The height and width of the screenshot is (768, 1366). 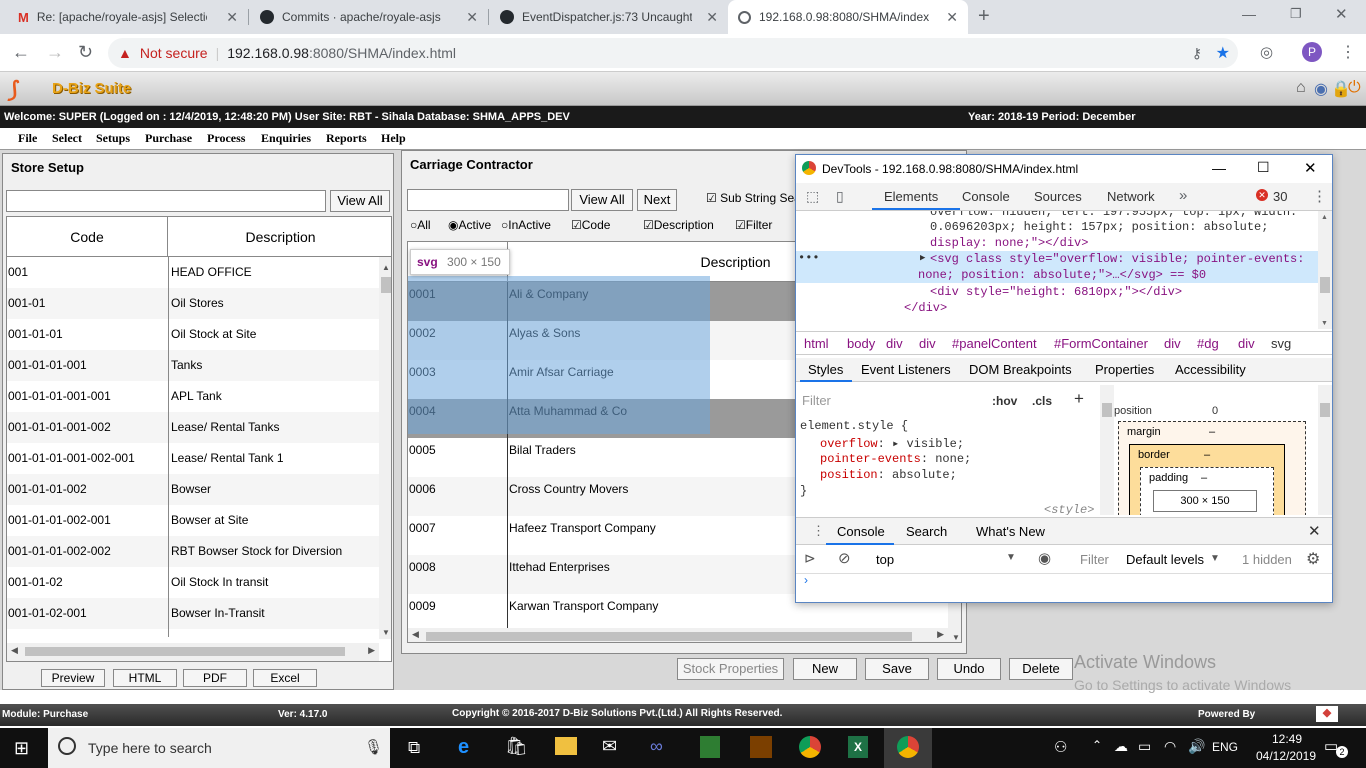 What do you see at coordinates (1263, 167) in the screenshot?
I see `maximize-icon: ☐` at bounding box center [1263, 167].